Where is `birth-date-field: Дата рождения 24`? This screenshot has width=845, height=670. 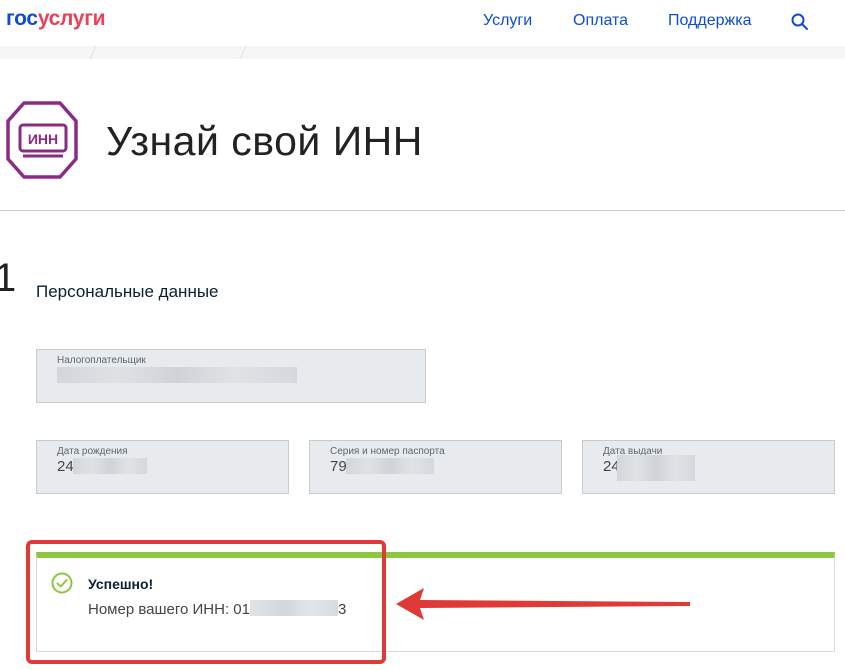
birth-date-field: Дата рождения 24 is located at coordinates (162, 467).